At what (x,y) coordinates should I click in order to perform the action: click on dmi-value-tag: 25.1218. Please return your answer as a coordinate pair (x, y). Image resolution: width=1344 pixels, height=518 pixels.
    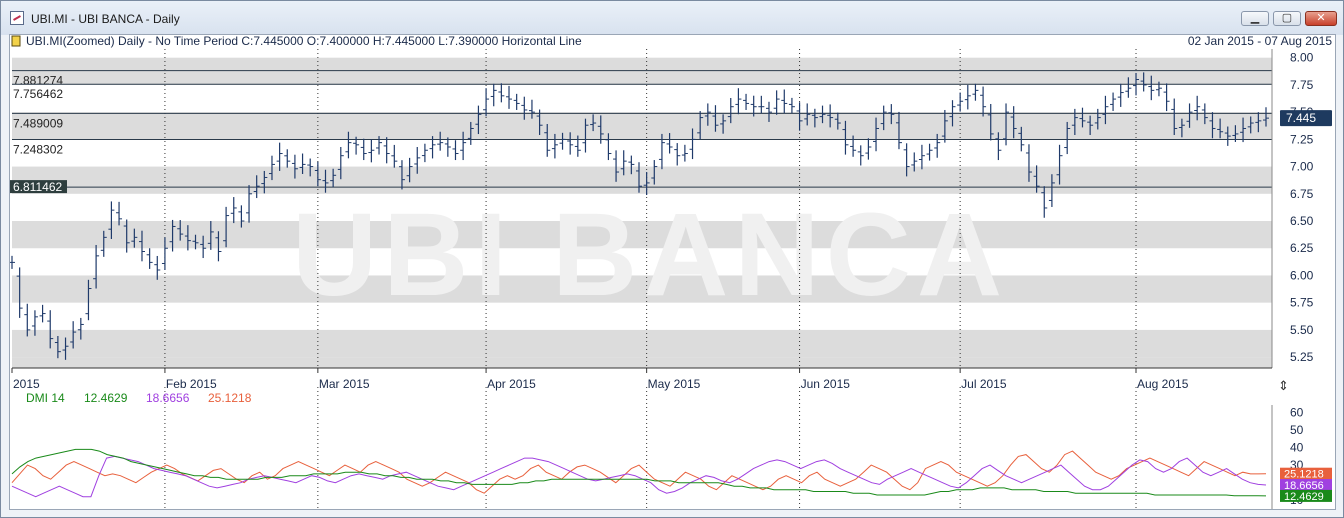
    Looking at the image, I should click on (1304, 475).